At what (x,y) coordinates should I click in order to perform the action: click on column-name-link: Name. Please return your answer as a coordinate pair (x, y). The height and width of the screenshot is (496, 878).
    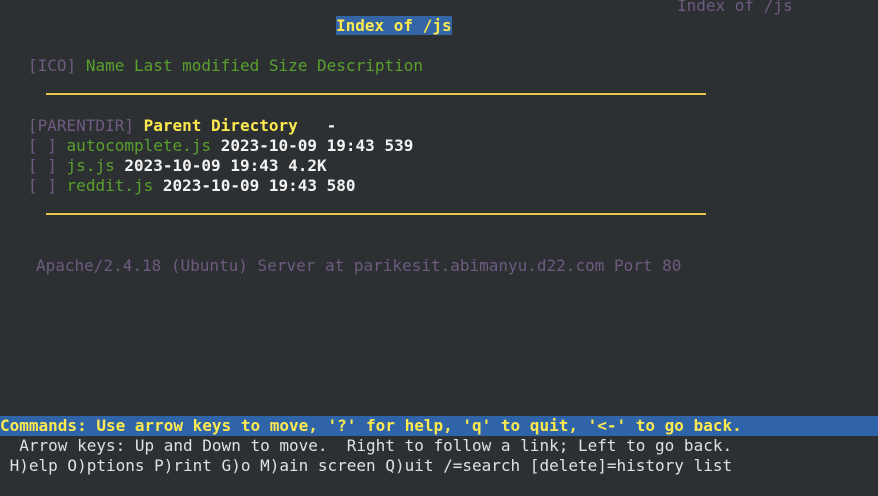
    Looking at the image, I should click on (105, 65).